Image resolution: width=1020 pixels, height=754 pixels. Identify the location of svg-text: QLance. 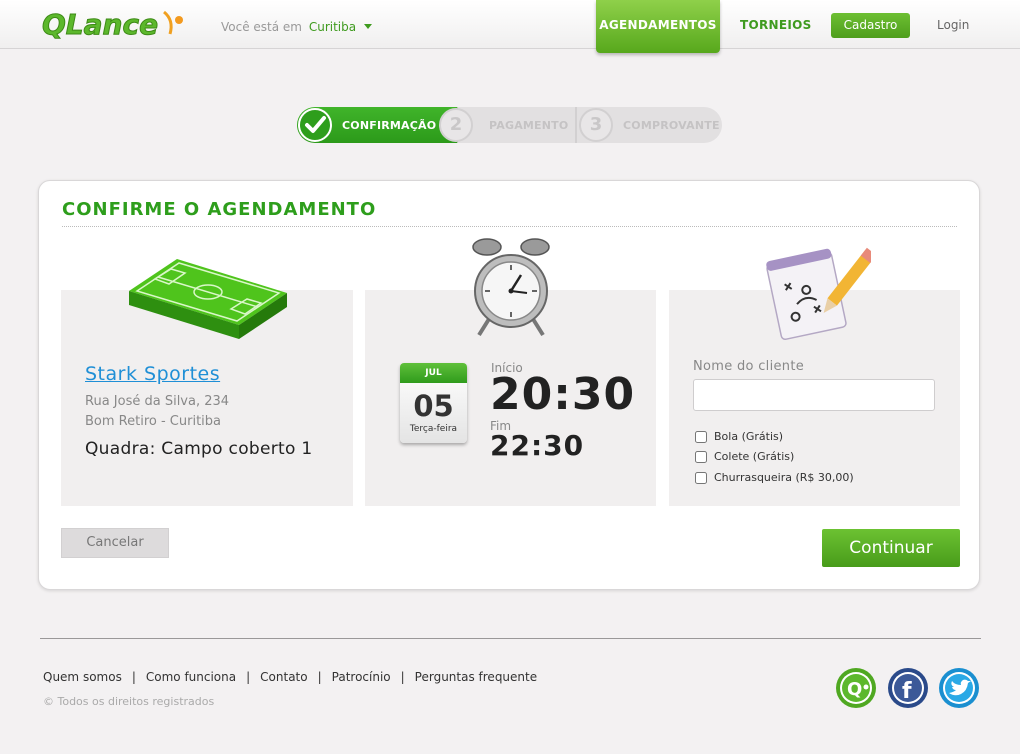
(100, 24).